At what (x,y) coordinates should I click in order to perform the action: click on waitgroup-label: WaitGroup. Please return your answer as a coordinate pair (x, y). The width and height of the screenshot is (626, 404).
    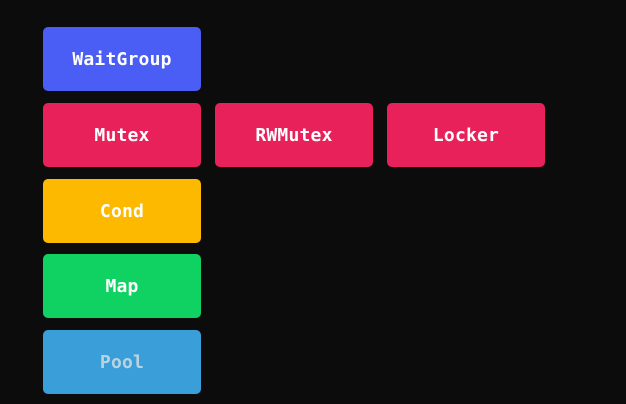
    Looking at the image, I should click on (122, 59).